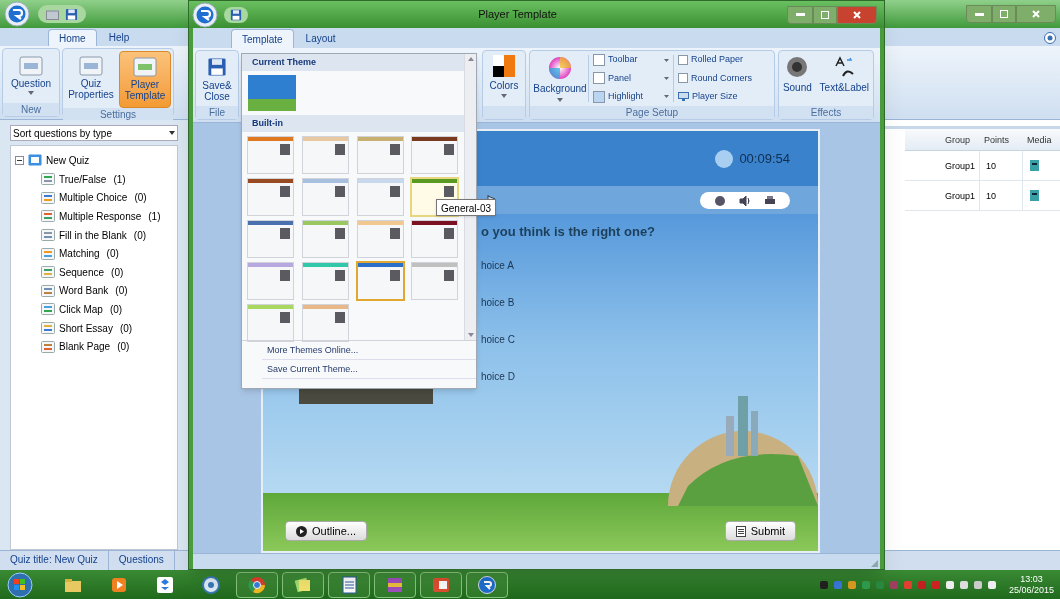  Describe the element at coordinates (942, 139) in the screenshot. I see `column-header: Group` at that location.